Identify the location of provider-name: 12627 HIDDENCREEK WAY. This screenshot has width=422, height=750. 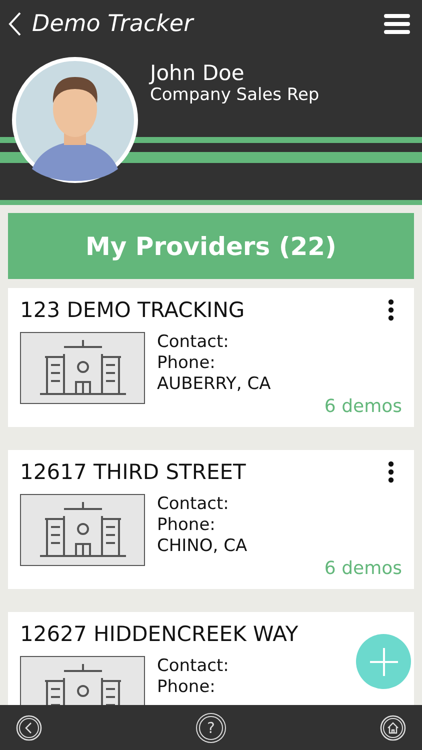
(159, 634).